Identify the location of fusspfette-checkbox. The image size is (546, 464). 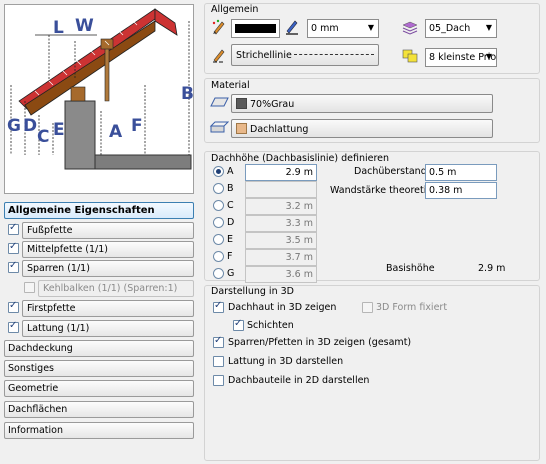
(13, 228).